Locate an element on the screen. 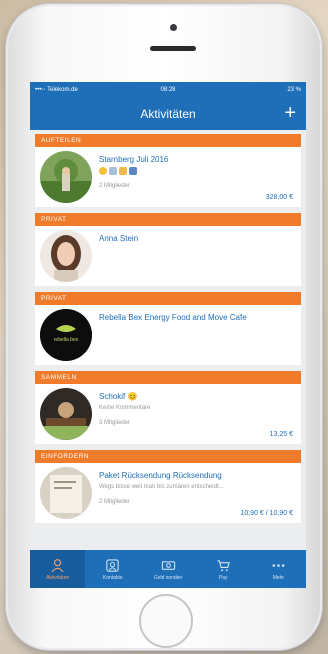 The image size is (328, 654). nav-bar: Aktivitäten + is located at coordinates (168, 114).